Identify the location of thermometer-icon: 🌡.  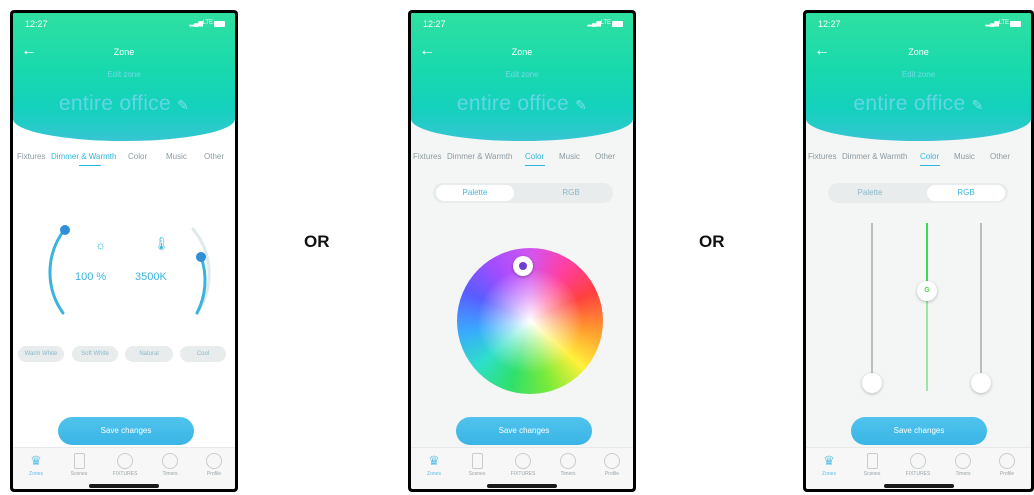
(161, 243).